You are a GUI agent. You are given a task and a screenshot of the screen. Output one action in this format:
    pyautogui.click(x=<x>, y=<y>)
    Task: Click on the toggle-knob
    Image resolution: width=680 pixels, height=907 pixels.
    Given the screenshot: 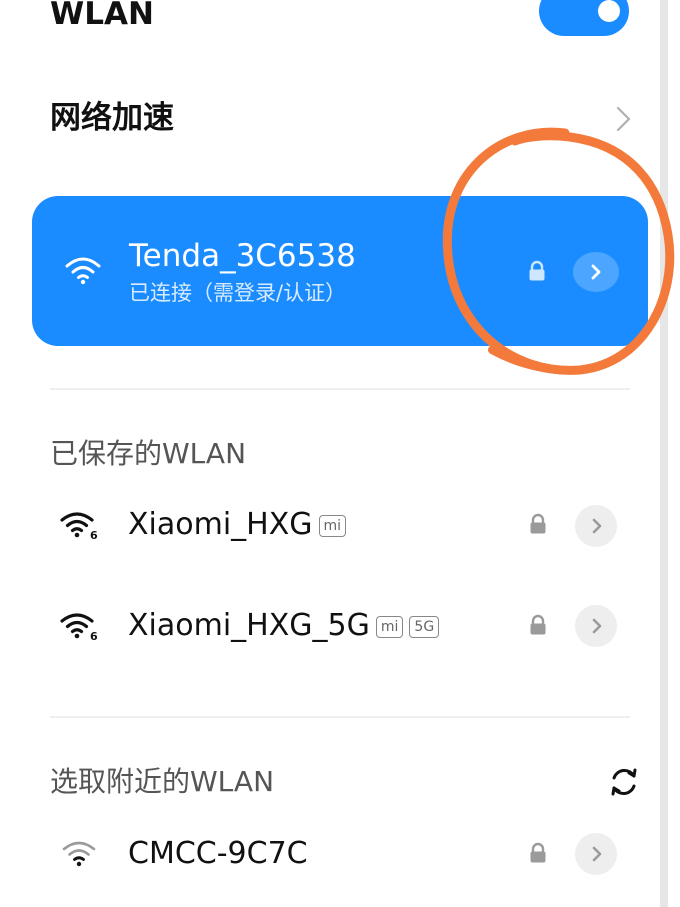 What is the action you would take?
    pyautogui.click(x=609, y=11)
    